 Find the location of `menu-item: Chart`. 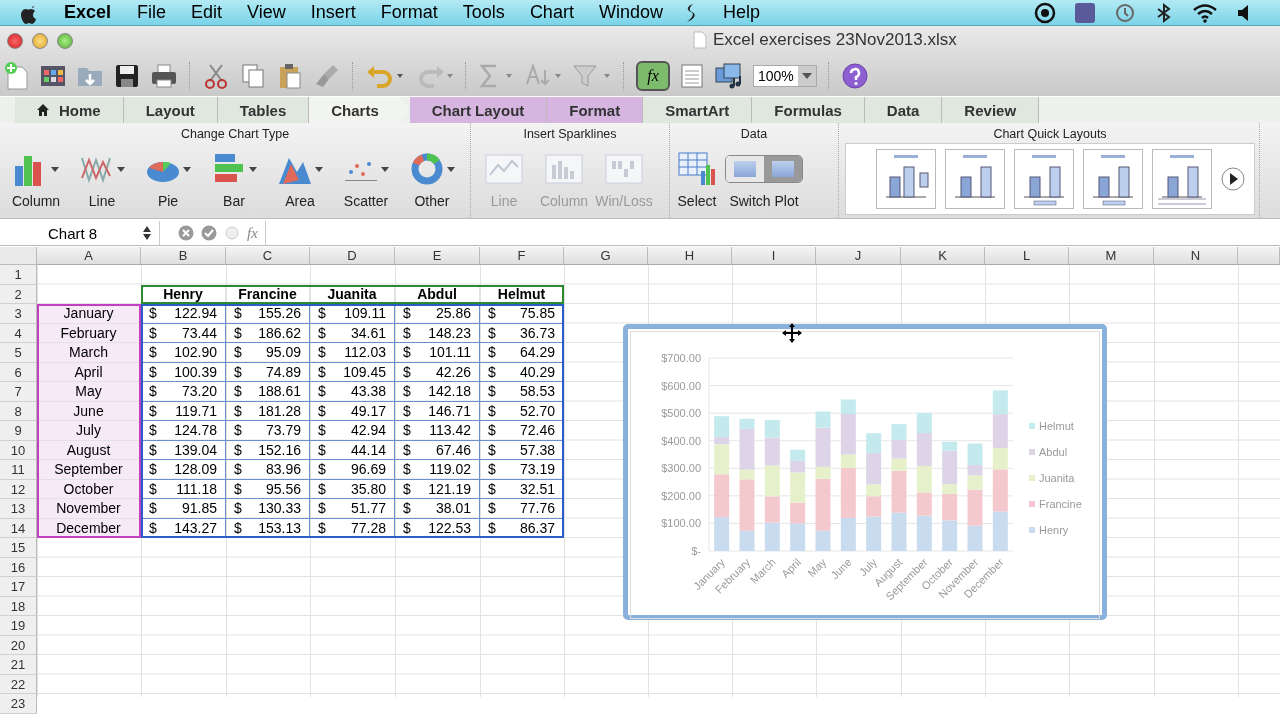

menu-item: Chart is located at coordinates (551, 12).